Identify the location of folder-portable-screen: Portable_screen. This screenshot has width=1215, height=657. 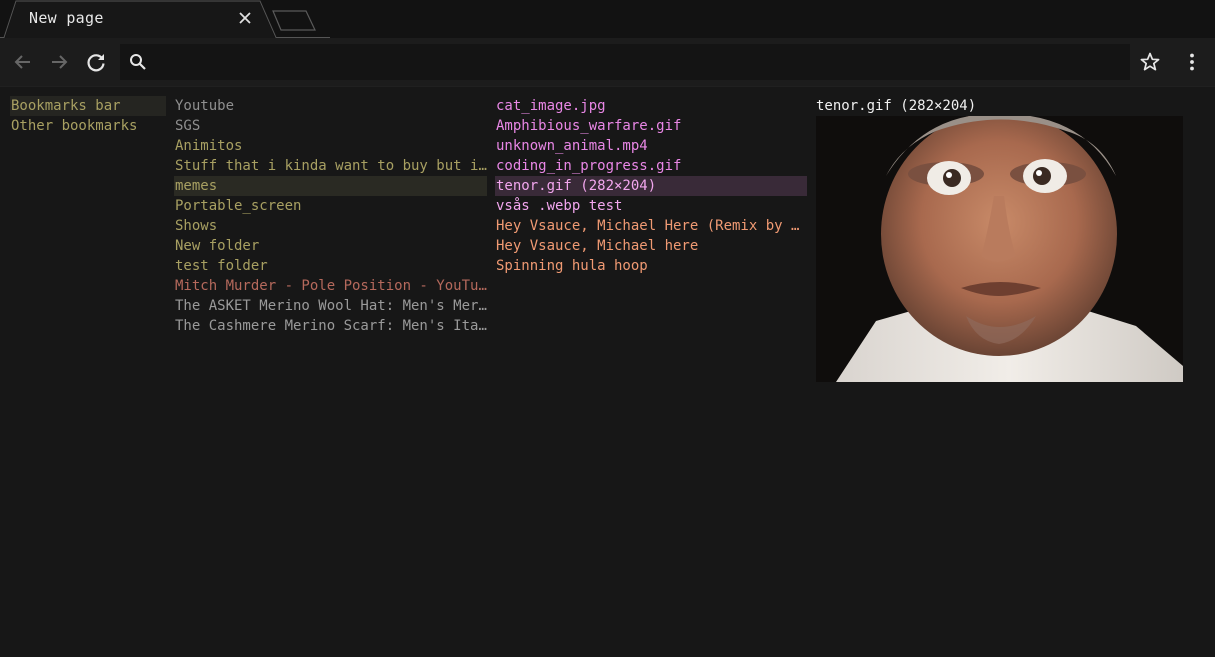
(330, 206).